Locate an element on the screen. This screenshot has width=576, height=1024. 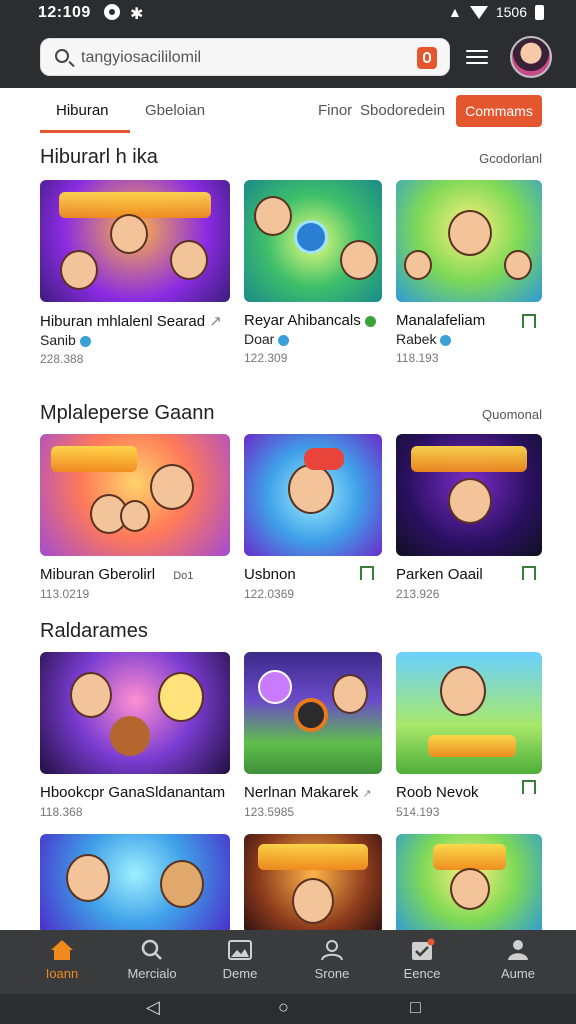
developer-name: Rabek is located at coordinates (416, 339).